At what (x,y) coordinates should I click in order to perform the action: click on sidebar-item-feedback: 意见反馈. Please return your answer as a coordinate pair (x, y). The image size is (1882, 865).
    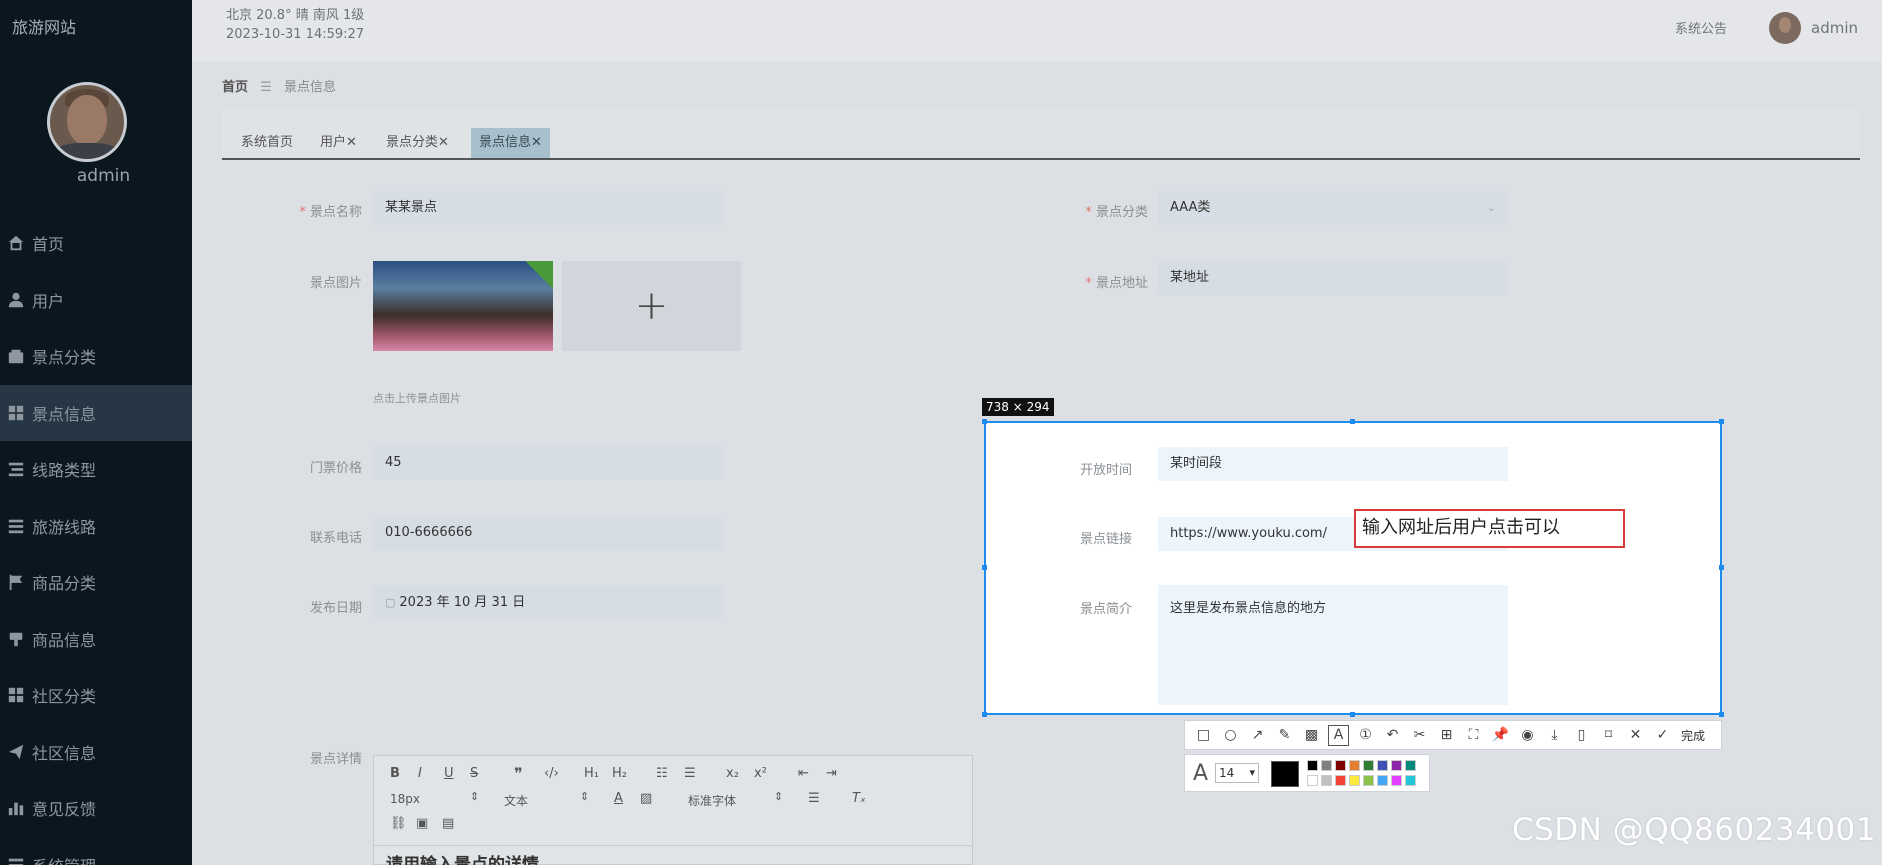
    Looking at the image, I should click on (96, 808).